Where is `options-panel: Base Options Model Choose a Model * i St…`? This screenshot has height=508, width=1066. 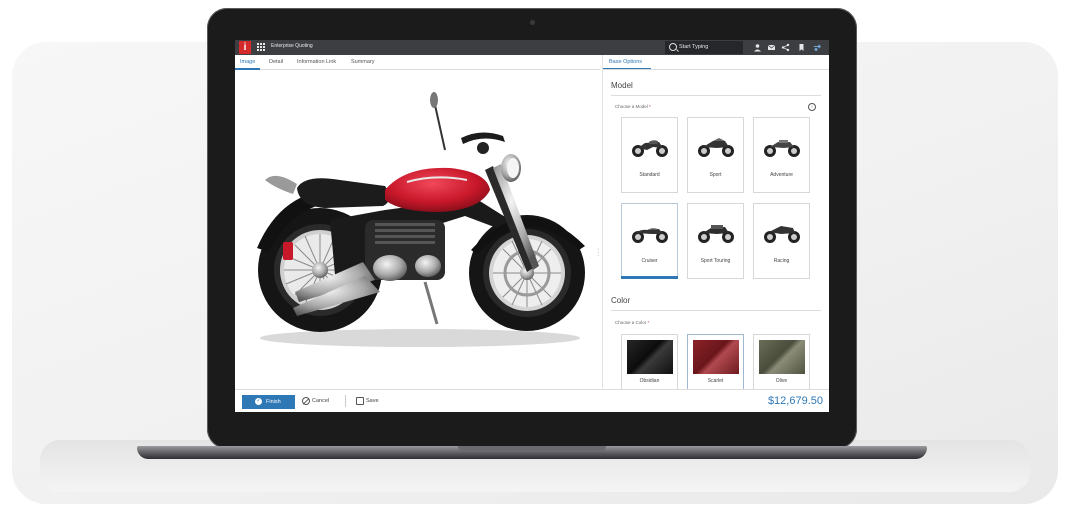 options-panel: Base Options Model Choose a Model * i St… is located at coordinates (715, 222).